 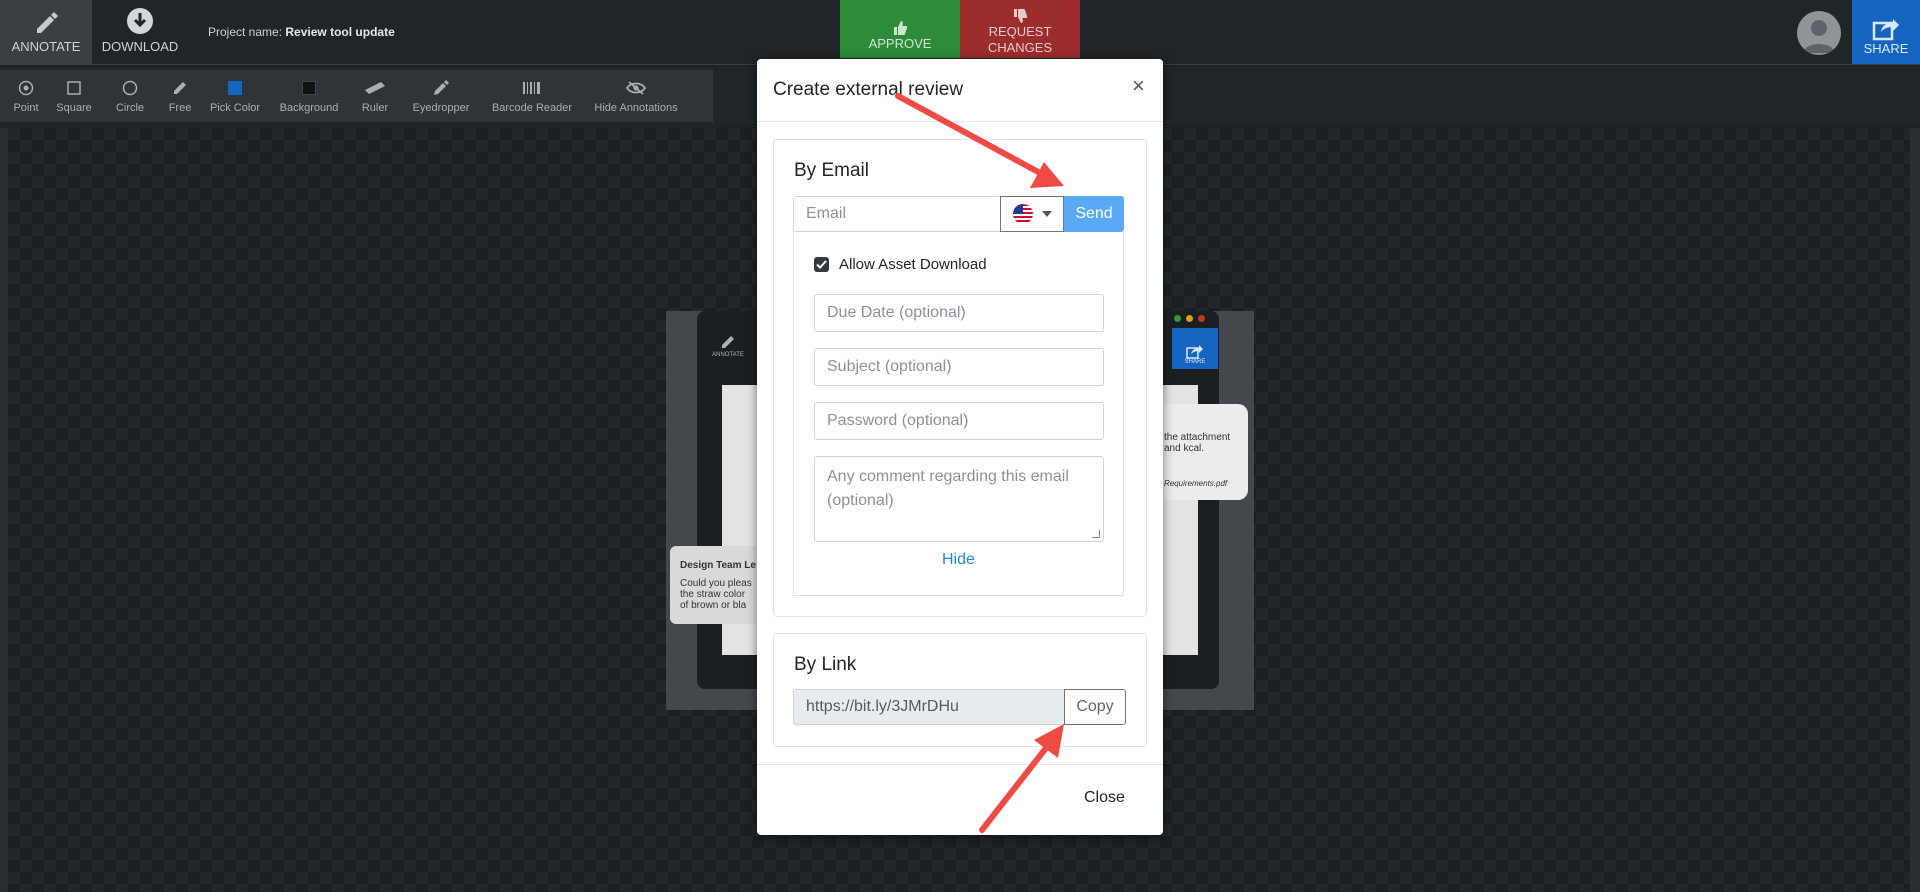 What do you see at coordinates (960, 764) in the screenshot?
I see `modal-footer-divider` at bounding box center [960, 764].